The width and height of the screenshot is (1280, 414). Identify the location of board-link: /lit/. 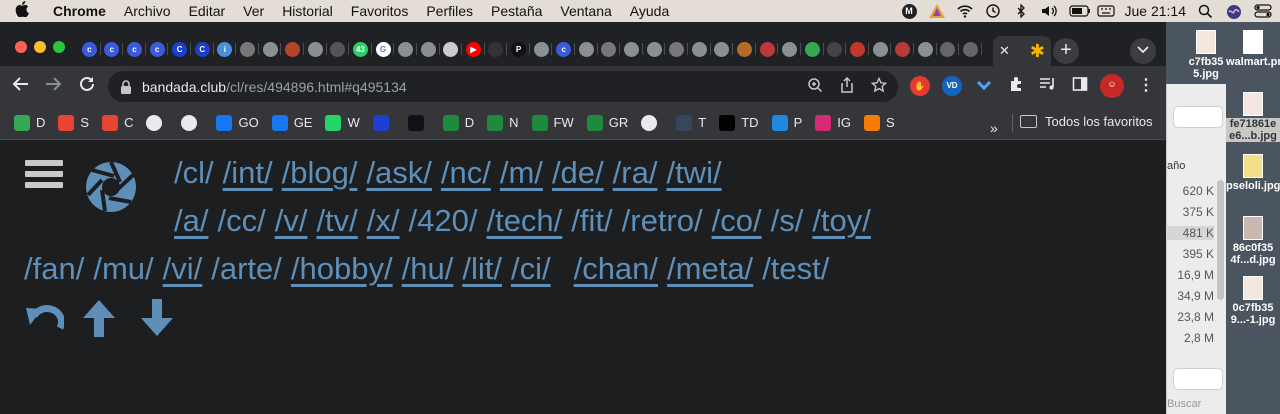
(482, 269).